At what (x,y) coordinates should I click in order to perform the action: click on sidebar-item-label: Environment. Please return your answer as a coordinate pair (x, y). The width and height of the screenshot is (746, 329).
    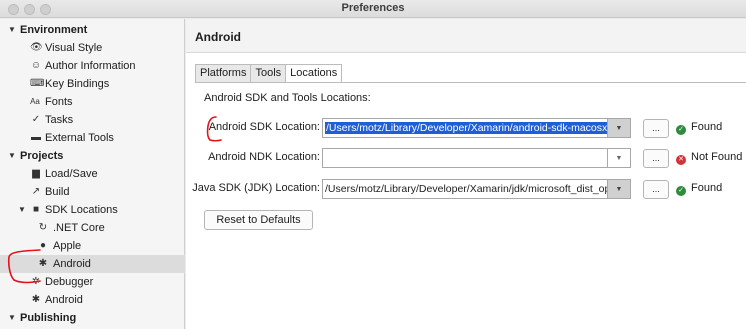
    Looking at the image, I should click on (54, 30).